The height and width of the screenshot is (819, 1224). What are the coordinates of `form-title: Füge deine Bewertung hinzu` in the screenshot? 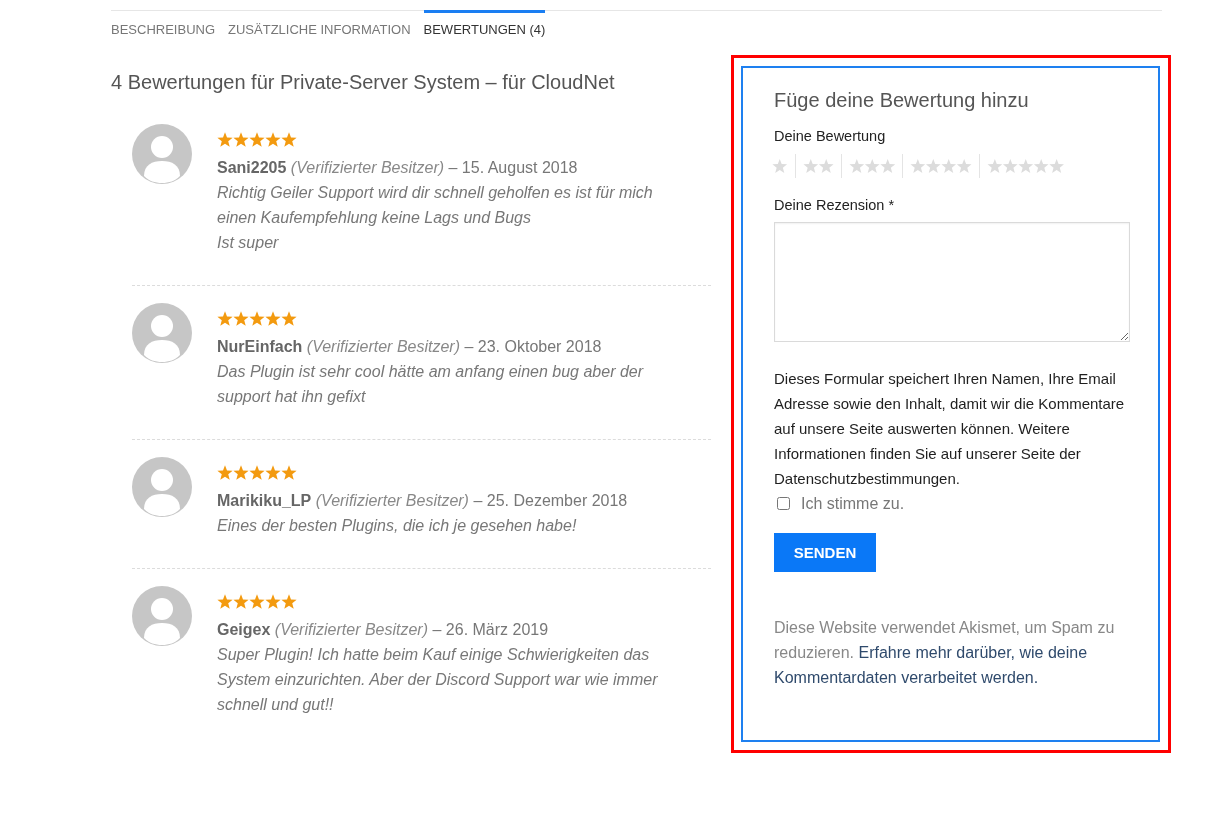 It's located at (902, 100).